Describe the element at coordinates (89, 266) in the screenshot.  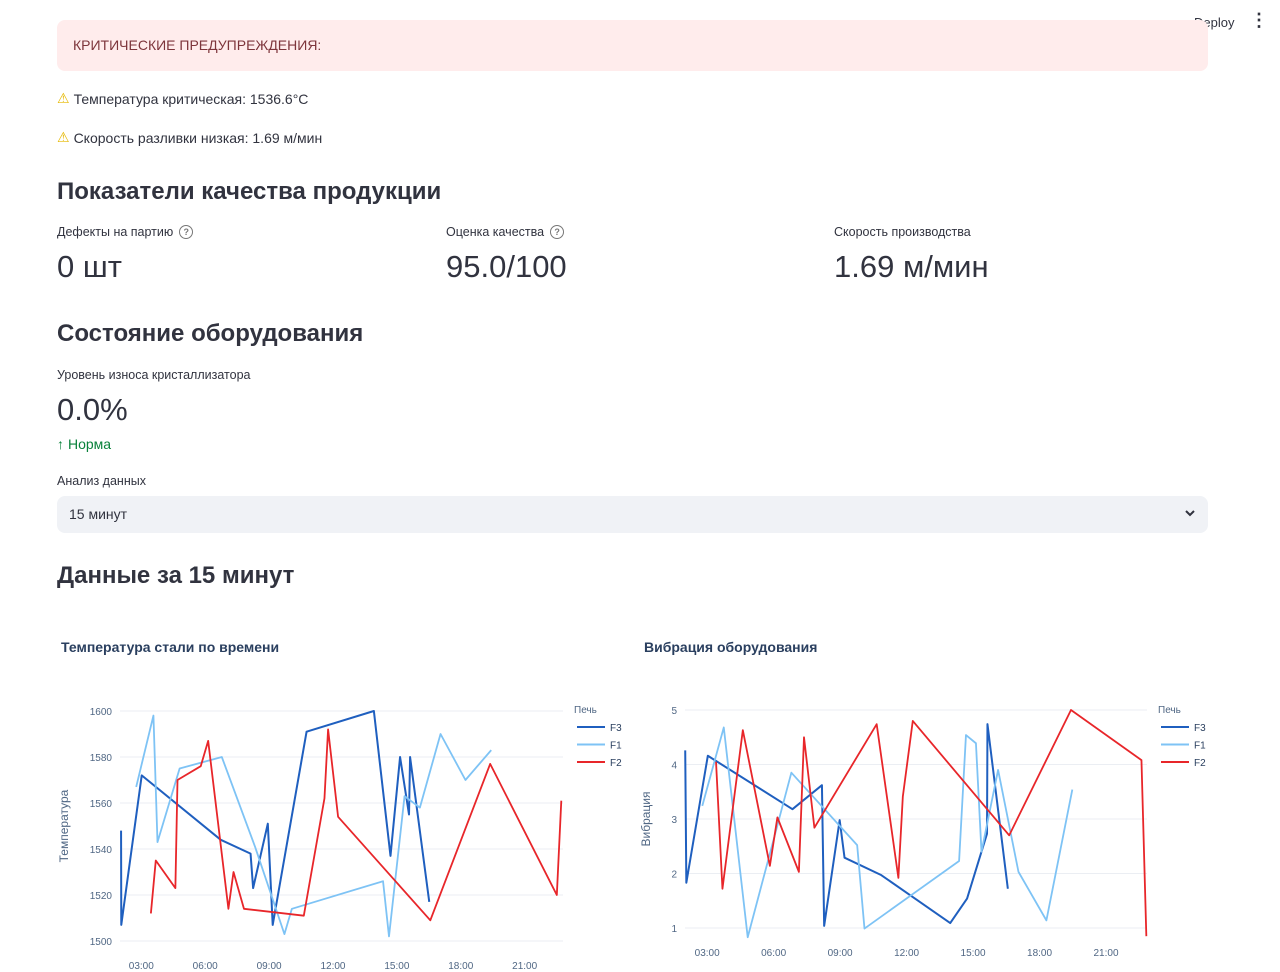
I see `metric-defects-value: 0 шт` at that location.